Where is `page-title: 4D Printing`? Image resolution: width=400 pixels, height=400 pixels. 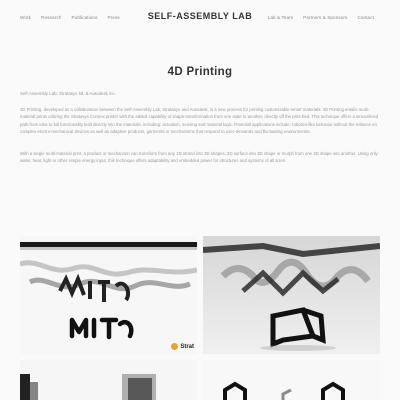 page-title: 4D Printing is located at coordinates (200, 72).